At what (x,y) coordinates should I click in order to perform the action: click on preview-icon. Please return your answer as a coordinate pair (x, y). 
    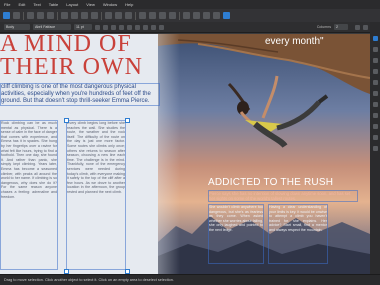
    Looking at the image, I should click on (206, 15).